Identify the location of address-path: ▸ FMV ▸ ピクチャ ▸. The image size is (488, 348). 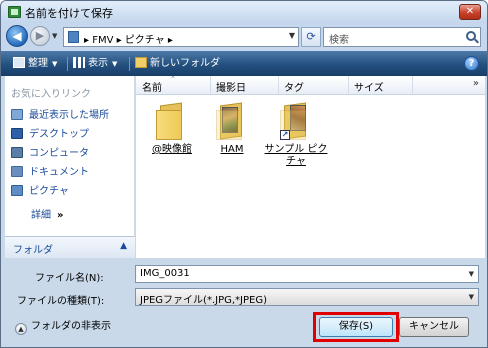
(128, 38).